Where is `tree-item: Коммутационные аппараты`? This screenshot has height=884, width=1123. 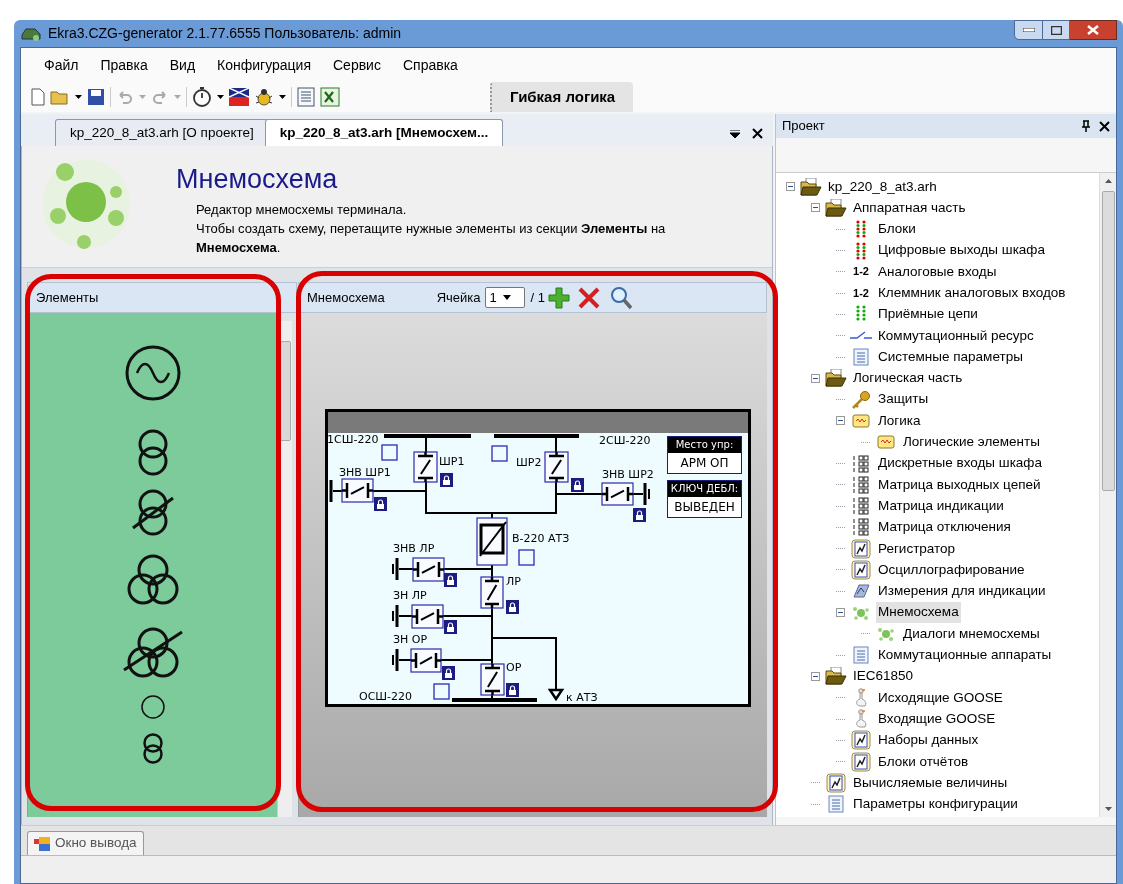
tree-item: Коммутационные аппараты is located at coordinates (965, 655).